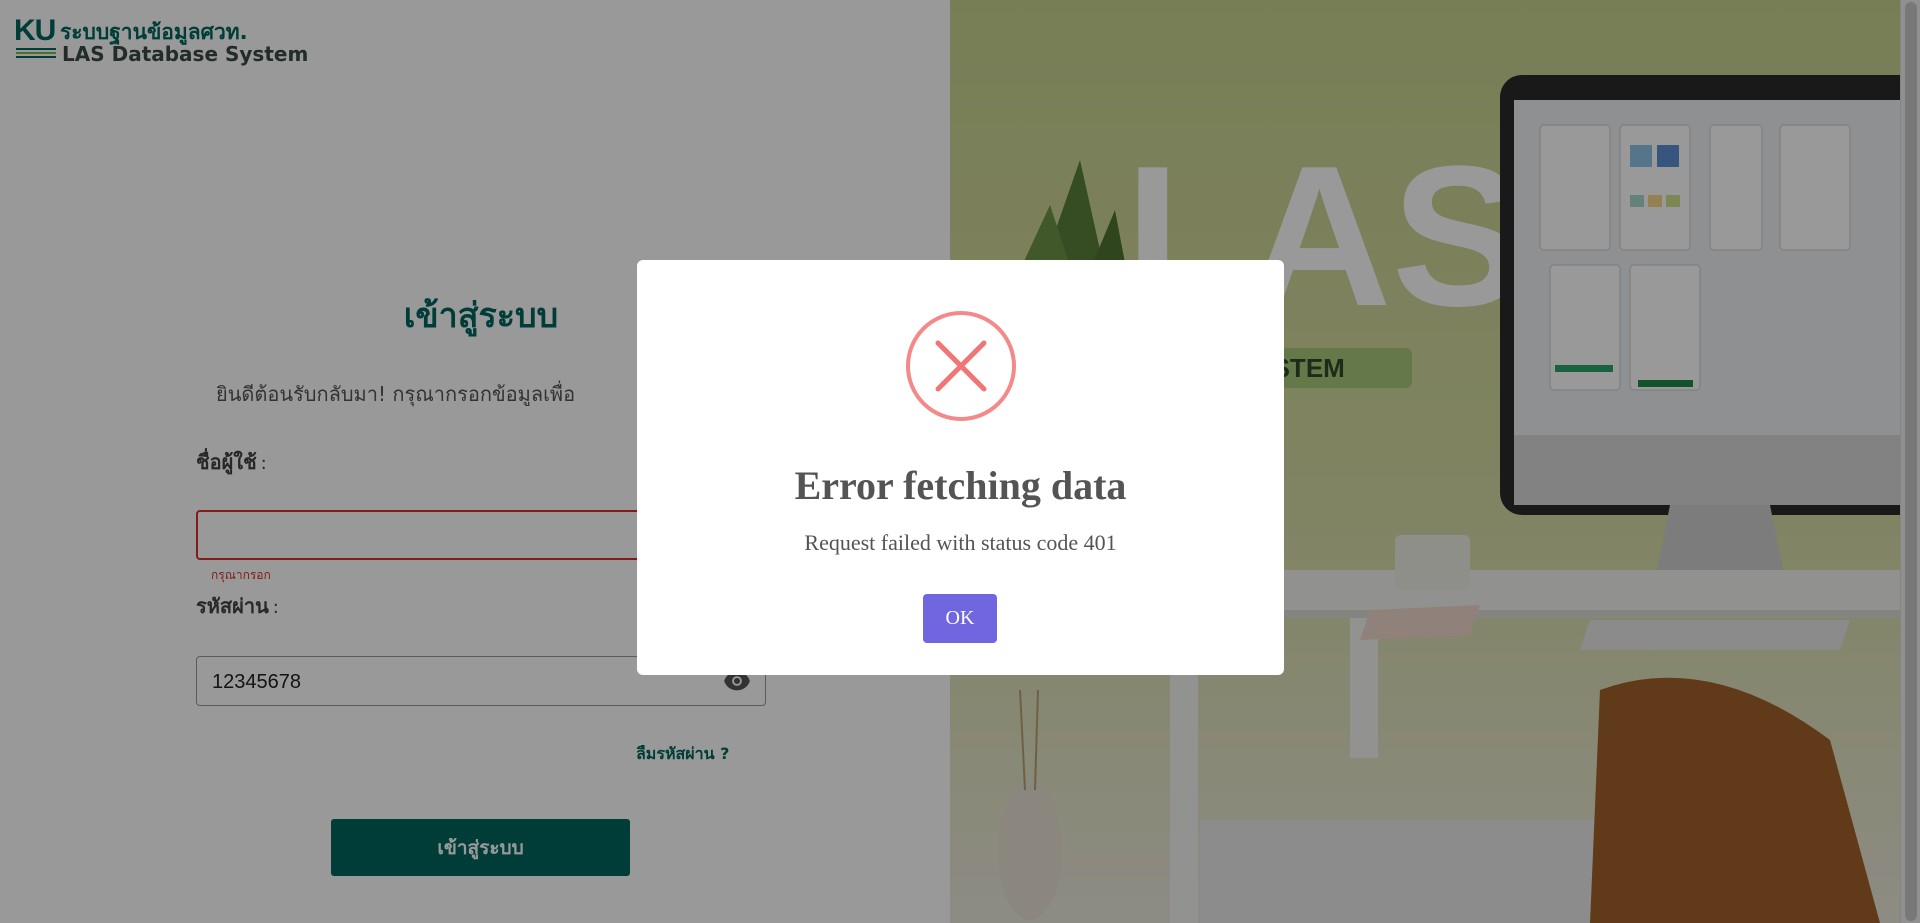 This screenshot has height=923, width=1920. Describe the element at coordinates (960, 542) in the screenshot. I see `dialog-message: Request failed with status code 401` at that location.